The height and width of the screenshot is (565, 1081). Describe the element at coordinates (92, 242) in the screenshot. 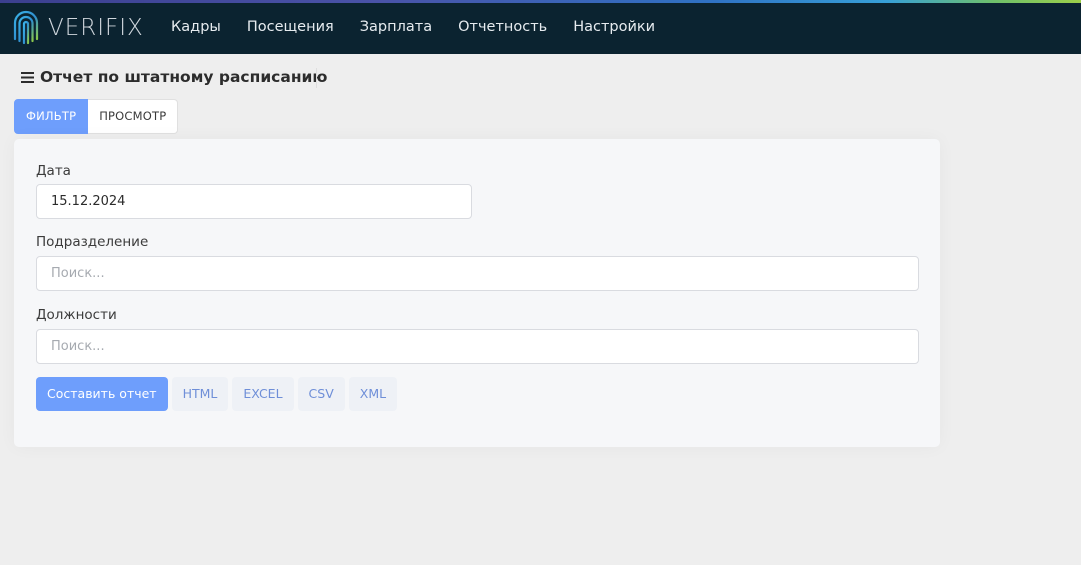

I see `division-label: Подразделение` at that location.